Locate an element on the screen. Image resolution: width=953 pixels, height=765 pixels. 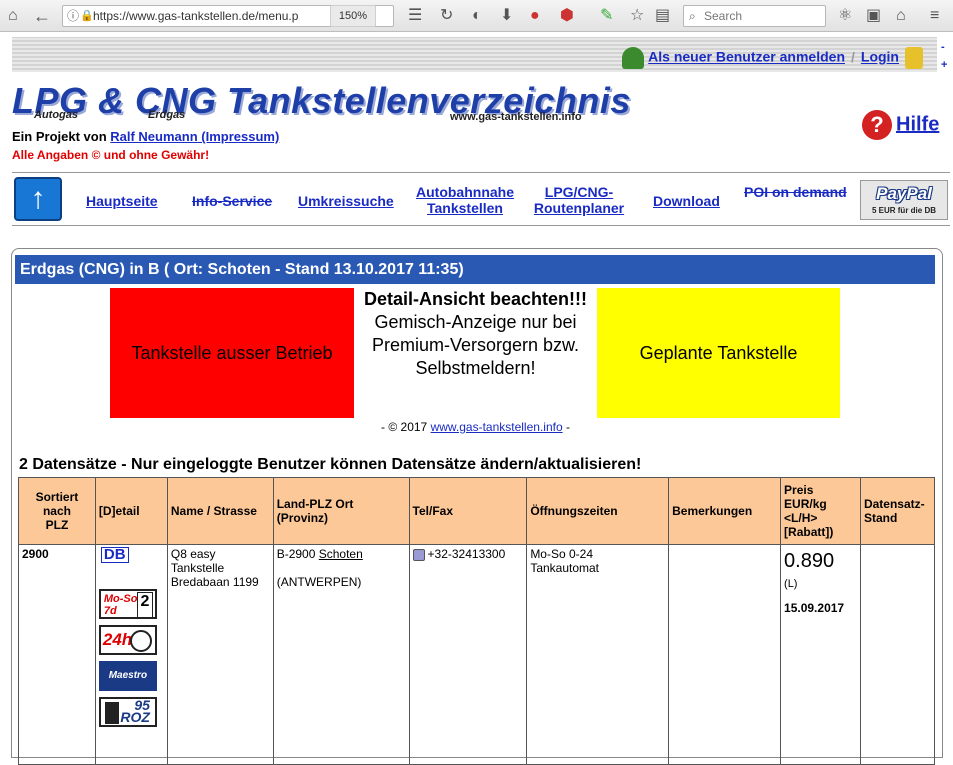
cell-tel: +32-32413300 is located at coordinates (468, 654).